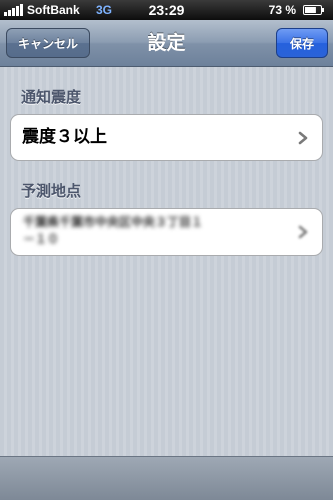 The width and height of the screenshot is (333, 500). Describe the element at coordinates (113, 230) in the screenshot. I see `forecast-location-value: 千葉県千葉市中央区中央３丁目１ －１０` at that location.